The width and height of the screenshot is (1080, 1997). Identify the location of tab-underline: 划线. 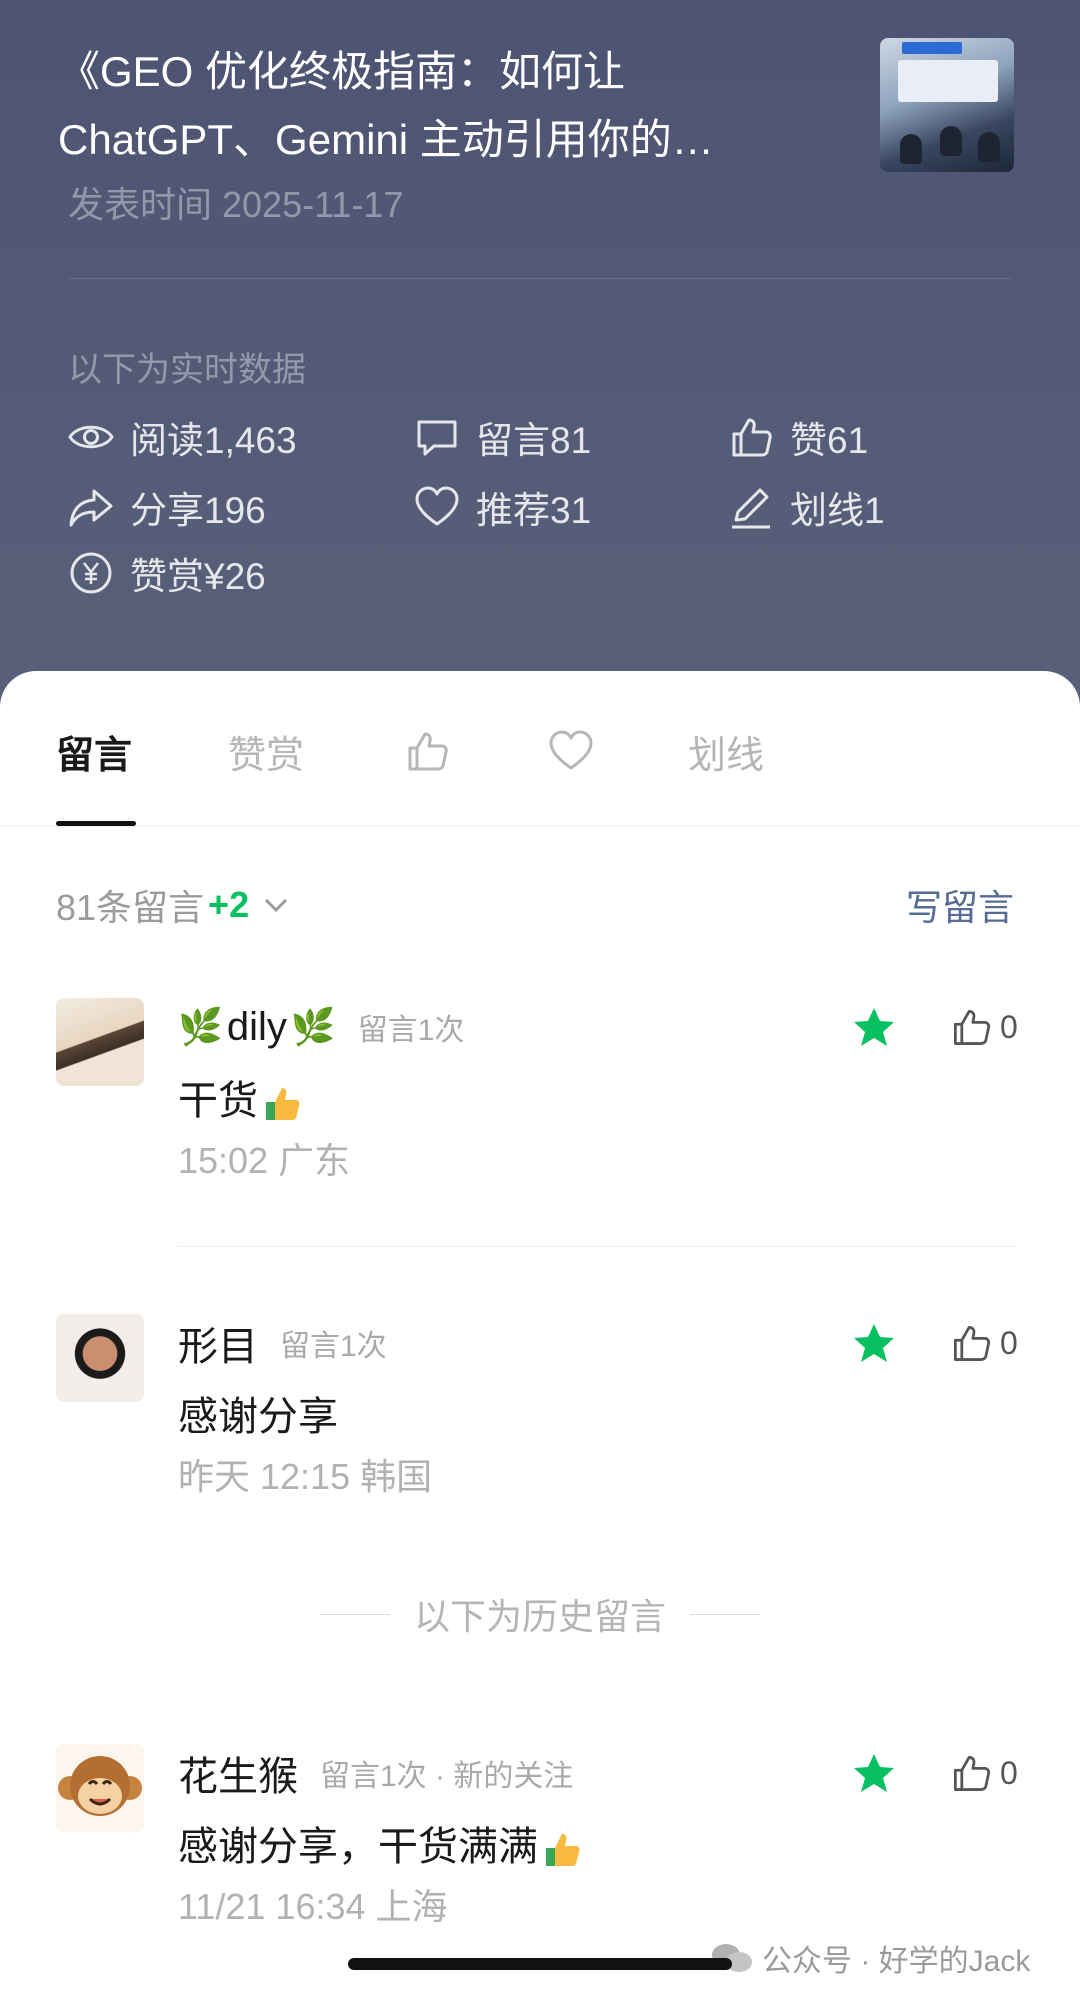
(726, 751).